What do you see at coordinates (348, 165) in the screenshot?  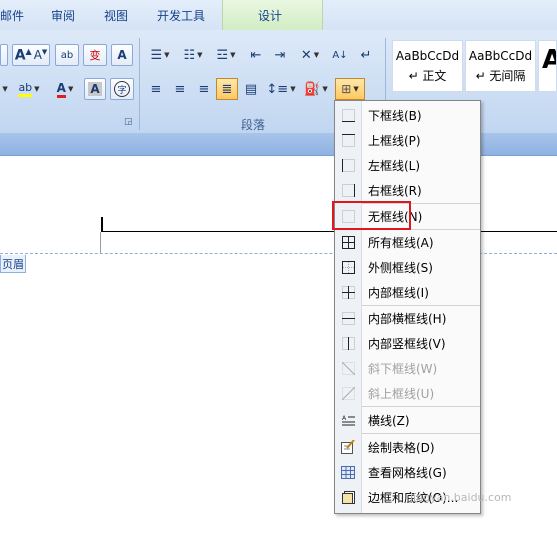 I see `left-border-icon` at bounding box center [348, 165].